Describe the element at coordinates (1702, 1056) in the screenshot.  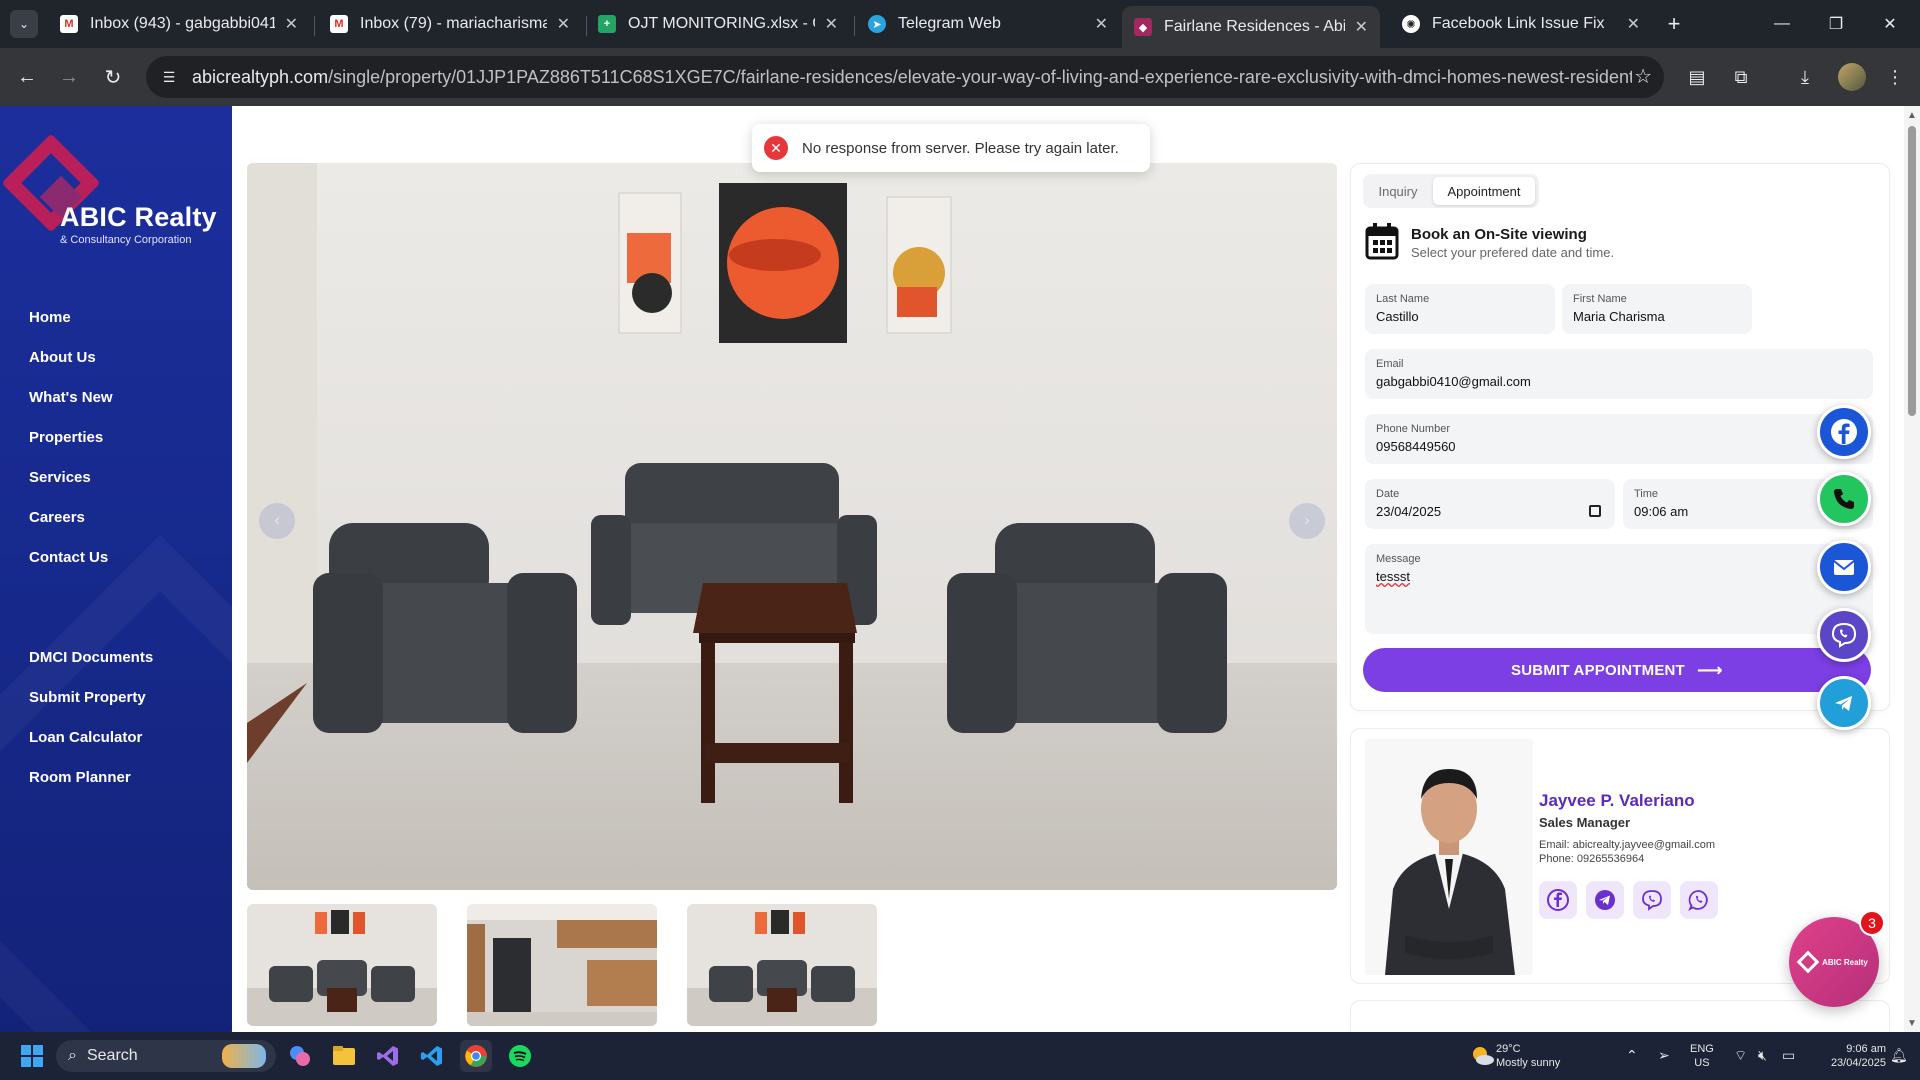
I see `language-indicator: ENG US` at that location.